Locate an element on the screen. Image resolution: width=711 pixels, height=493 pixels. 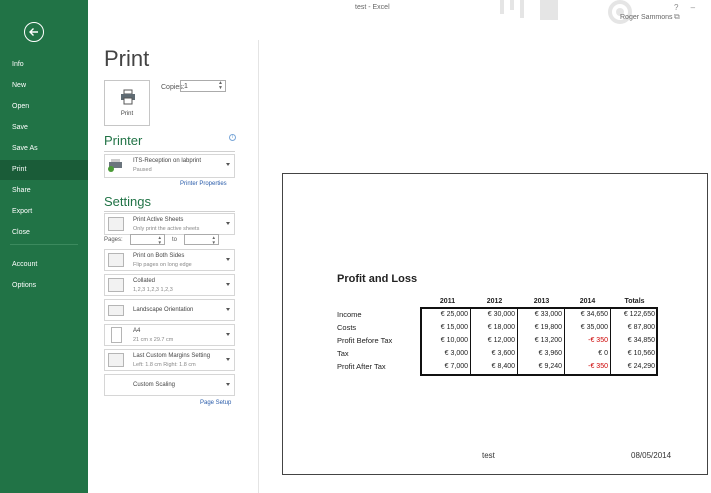
table-cell: € 18,000 is located at coordinates (501, 327).